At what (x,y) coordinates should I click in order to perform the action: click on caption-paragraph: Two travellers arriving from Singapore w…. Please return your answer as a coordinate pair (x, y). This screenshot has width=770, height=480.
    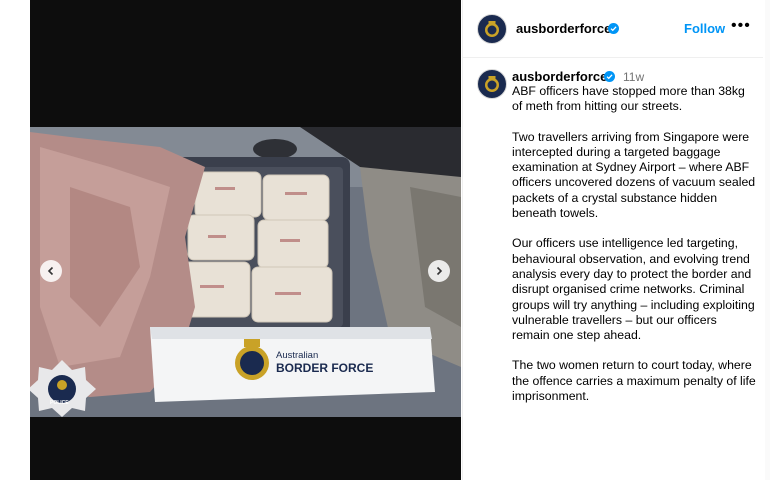
    Looking at the image, I should click on (634, 175).